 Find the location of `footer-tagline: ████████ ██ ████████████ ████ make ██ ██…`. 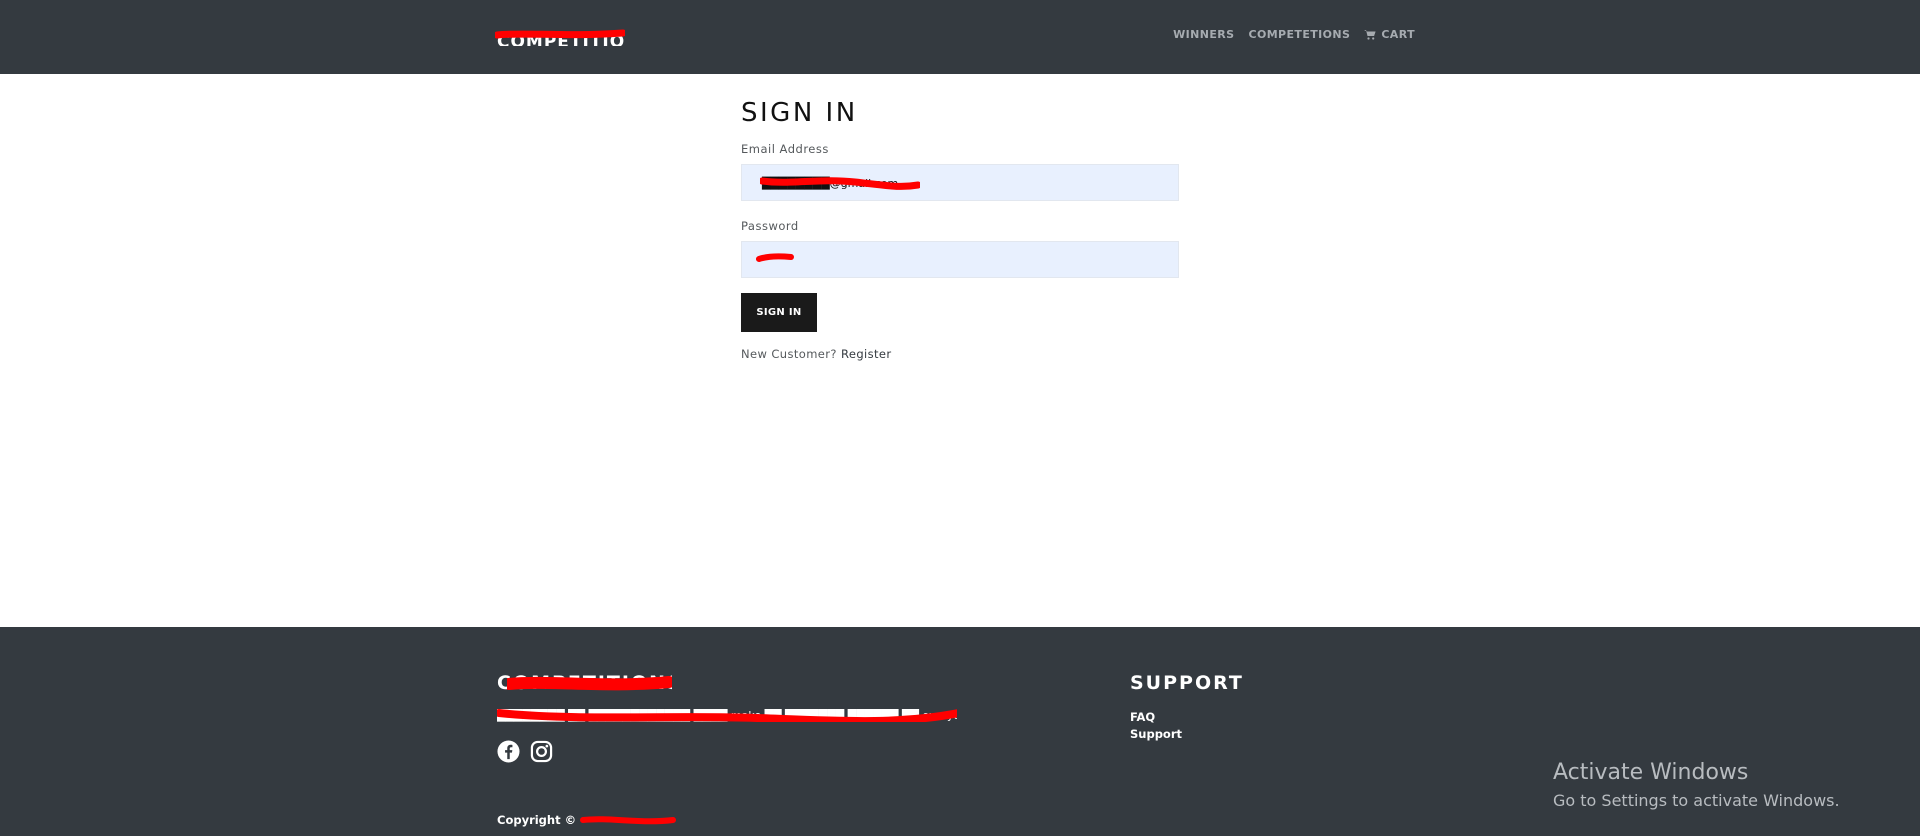

footer-tagline: ████████ ██ ████████████ ████ make ██ ██… is located at coordinates (727, 715).